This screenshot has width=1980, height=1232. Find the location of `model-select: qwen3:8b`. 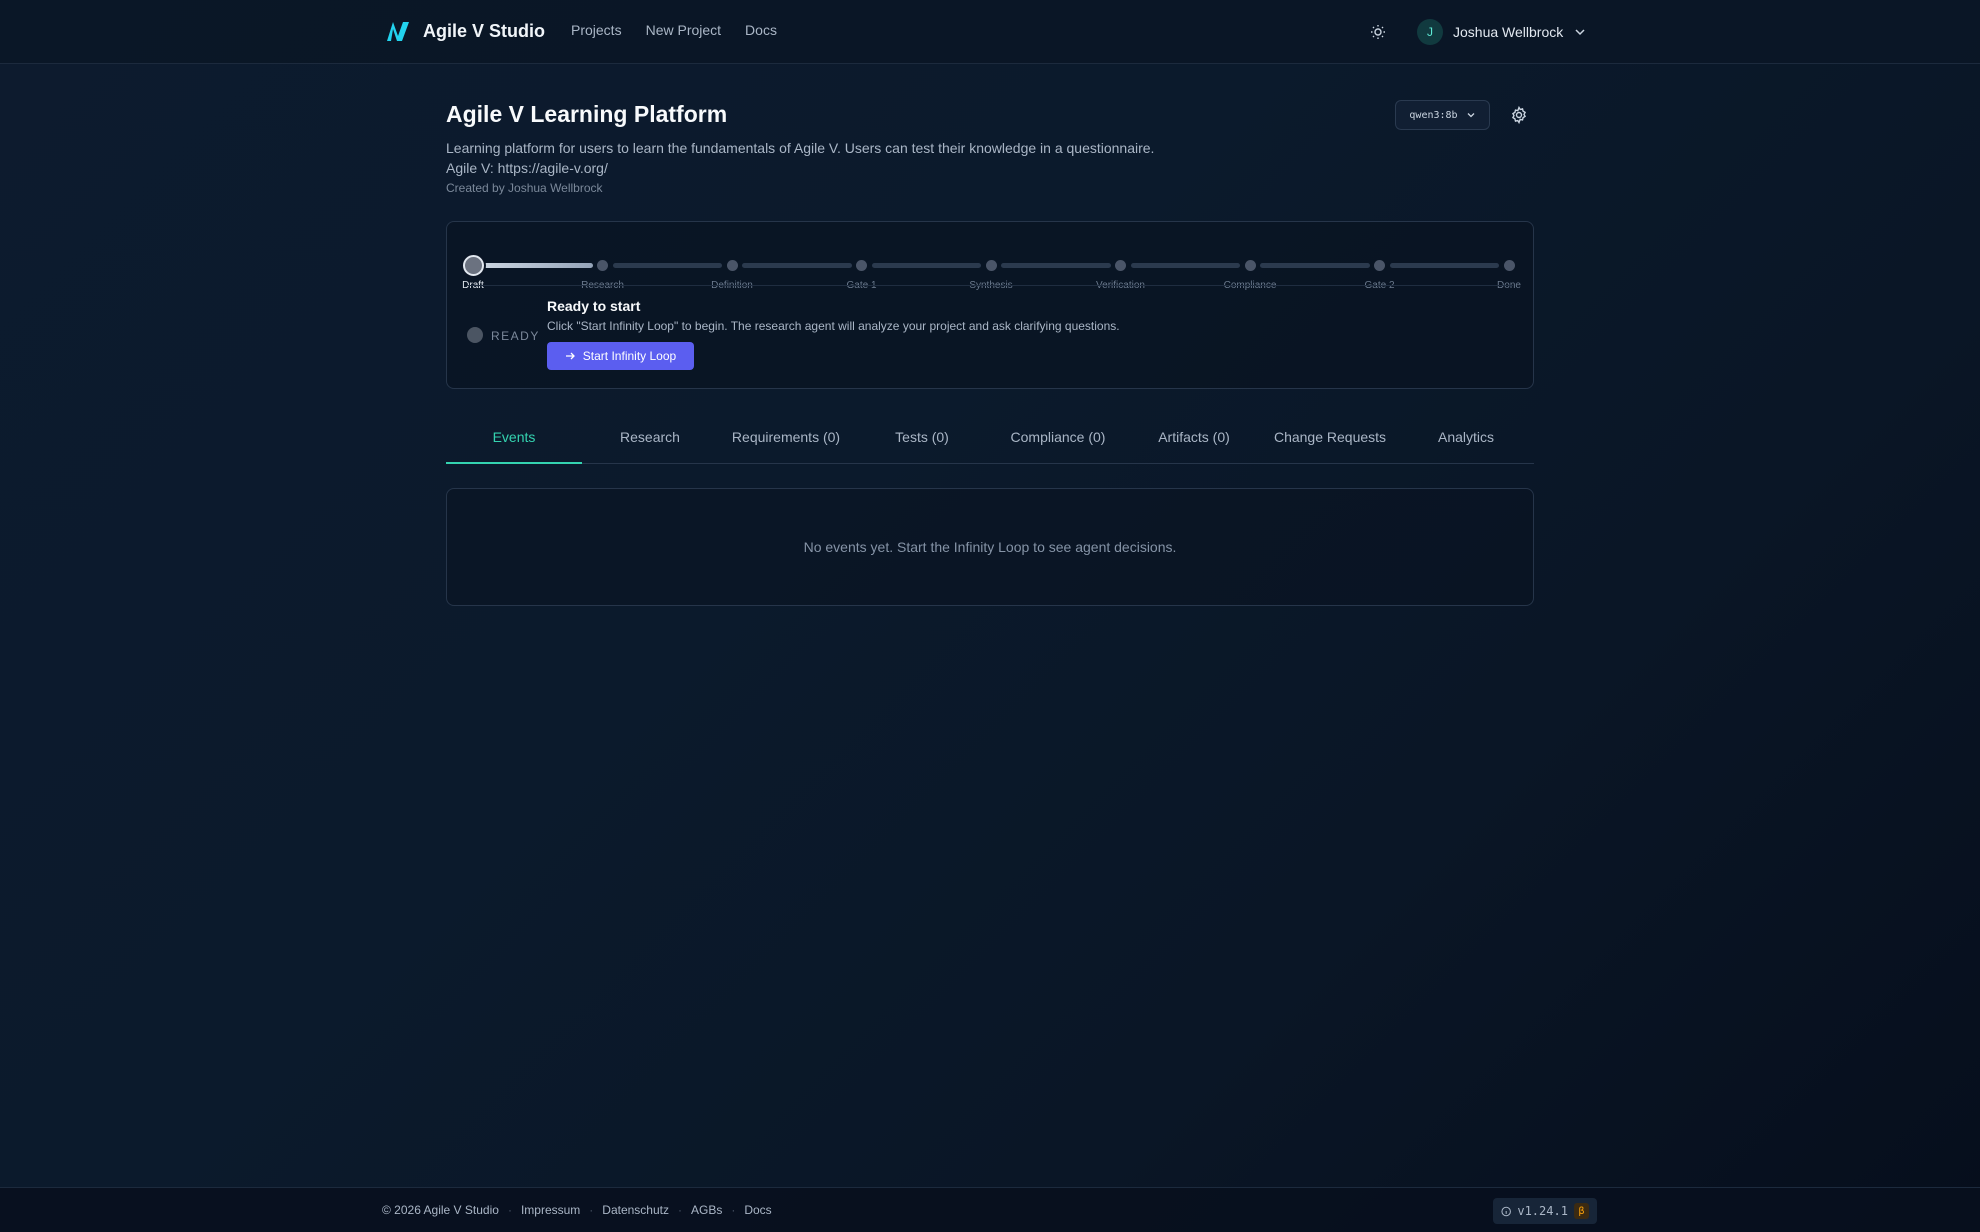

model-select: qwen3:8b is located at coordinates (1442, 115).